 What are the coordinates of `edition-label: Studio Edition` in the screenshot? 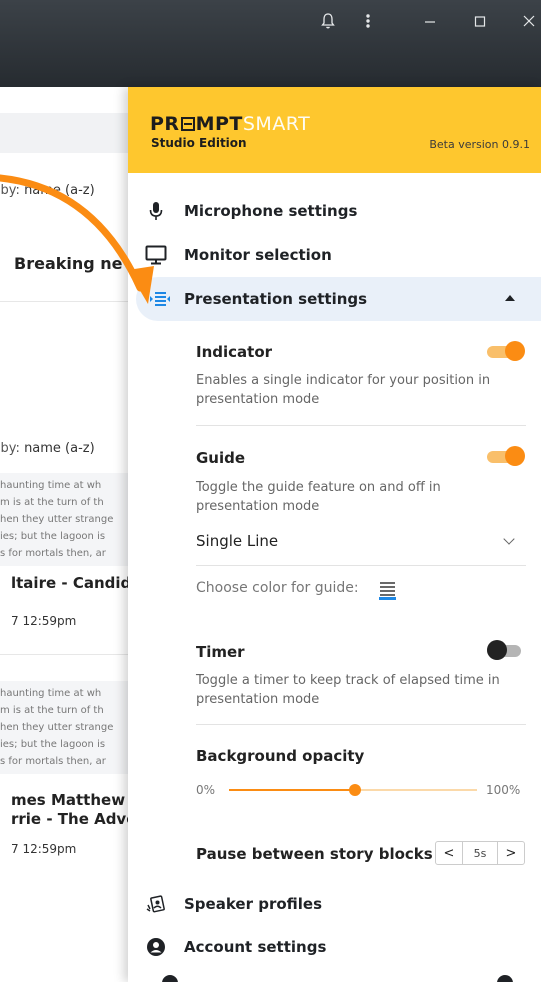 It's located at (199, 143).